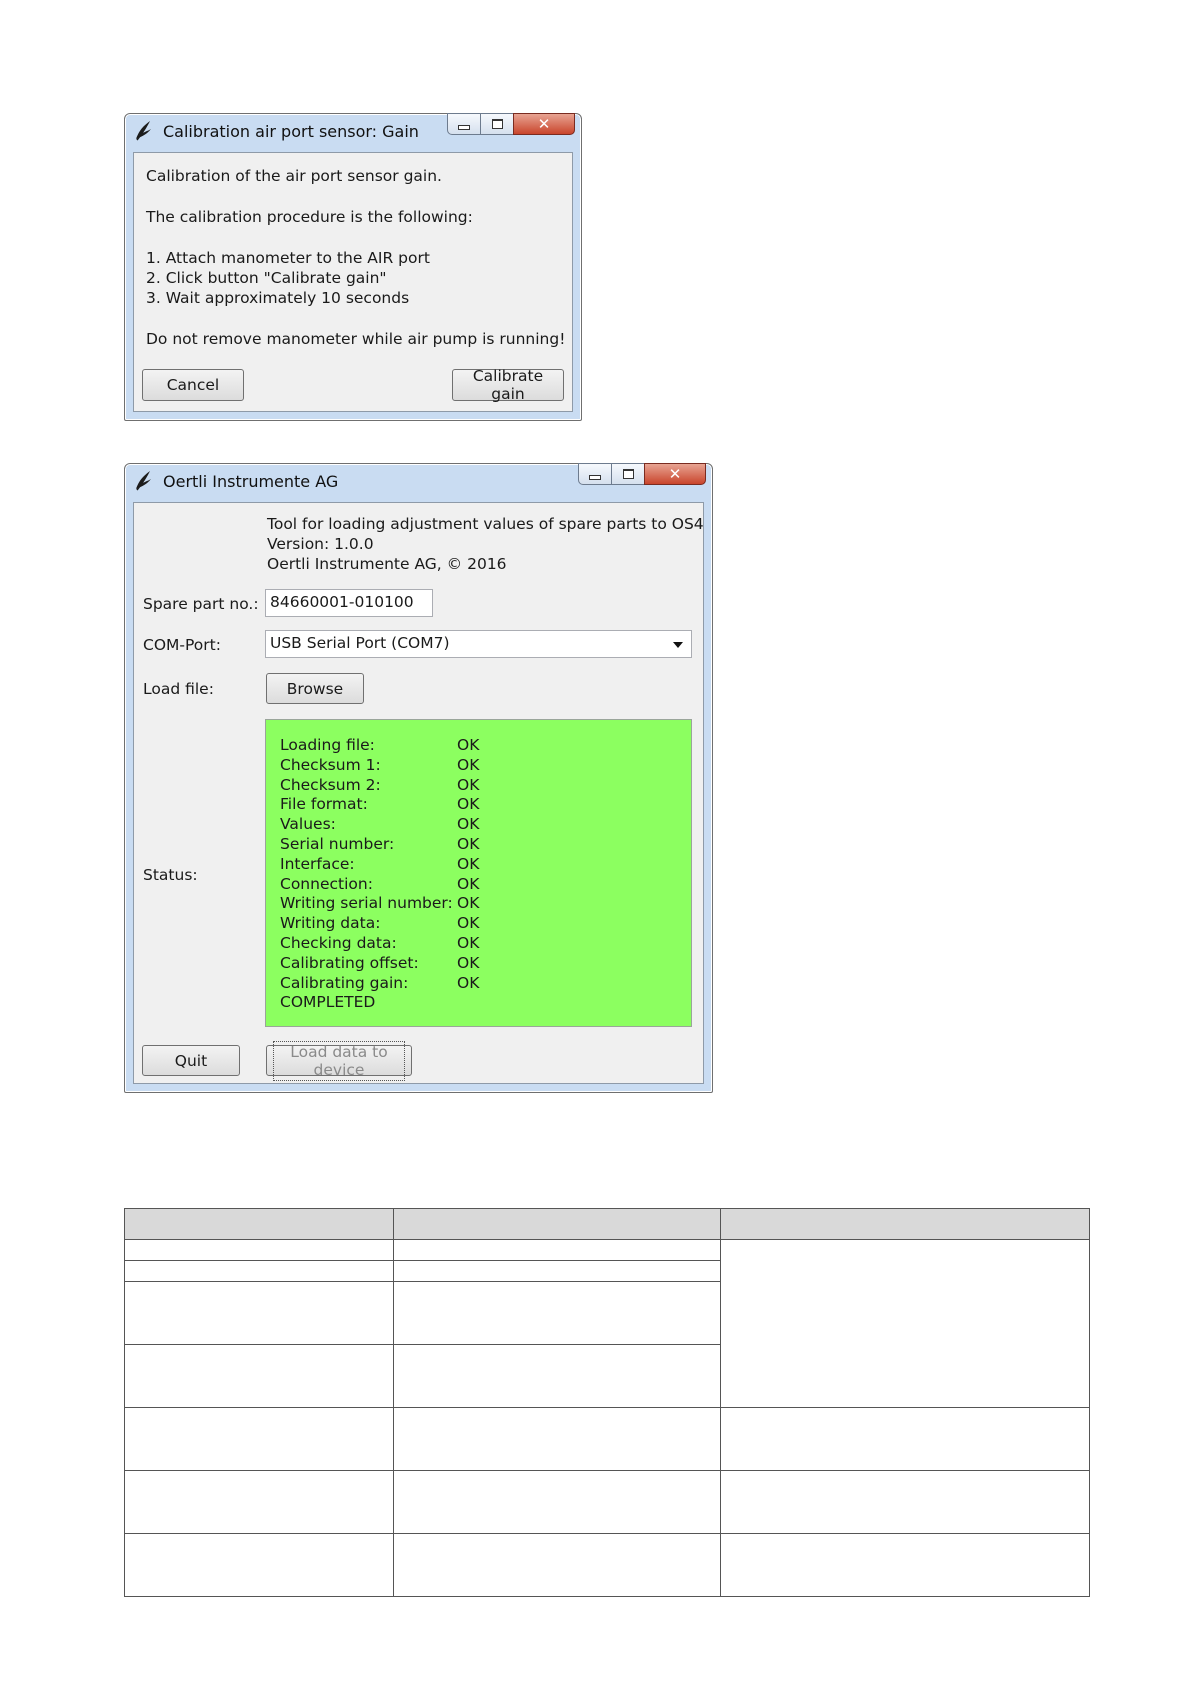 The image size is (1191, 1684). I want to click on status-row-label: Values:, so click(308, 824).